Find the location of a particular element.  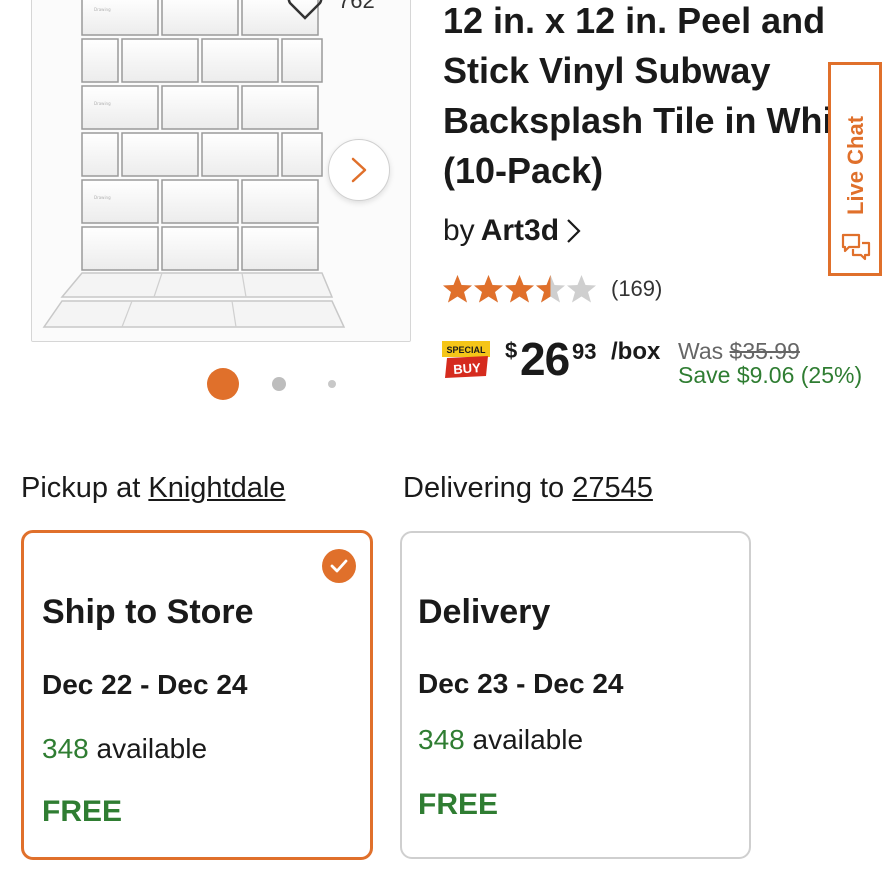

option-title: Ship to Store is located at coordinates (148, 612).